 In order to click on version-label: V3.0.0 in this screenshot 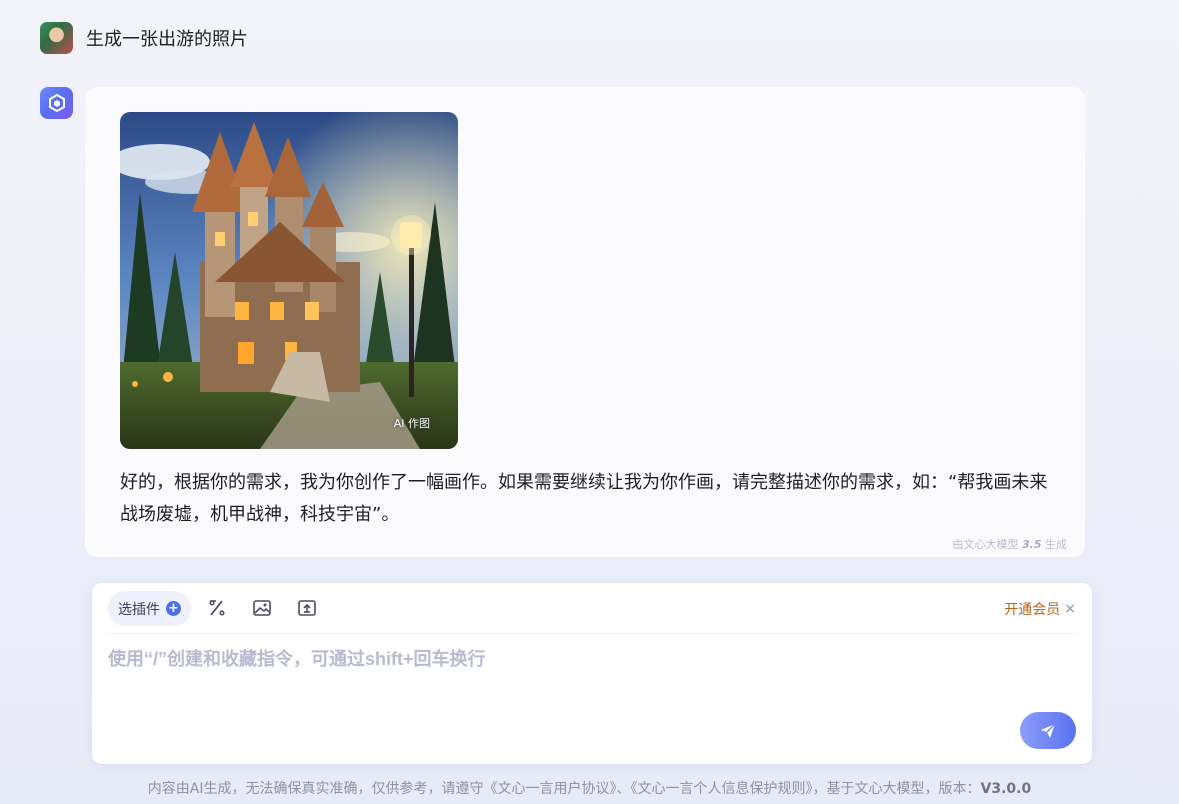, I will do `click(1006, 789)`.